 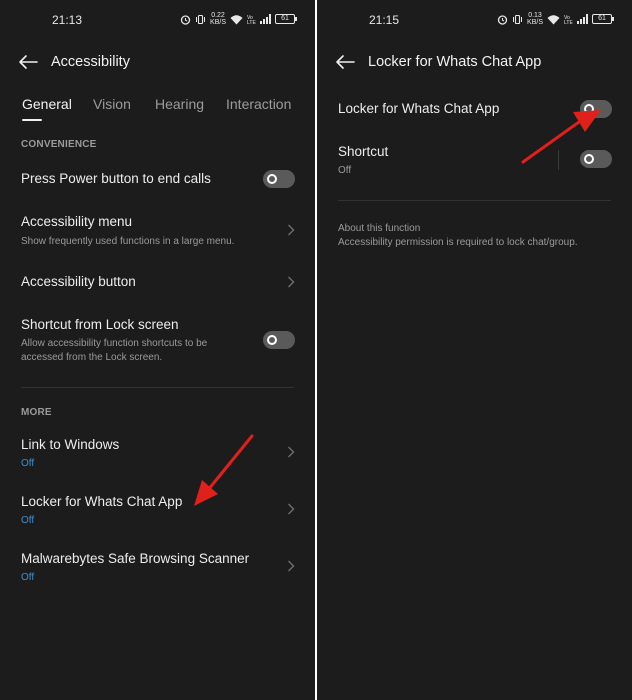 I want to click on app-bar: Locker for Whats Chat App, so click(x=474, y=63).